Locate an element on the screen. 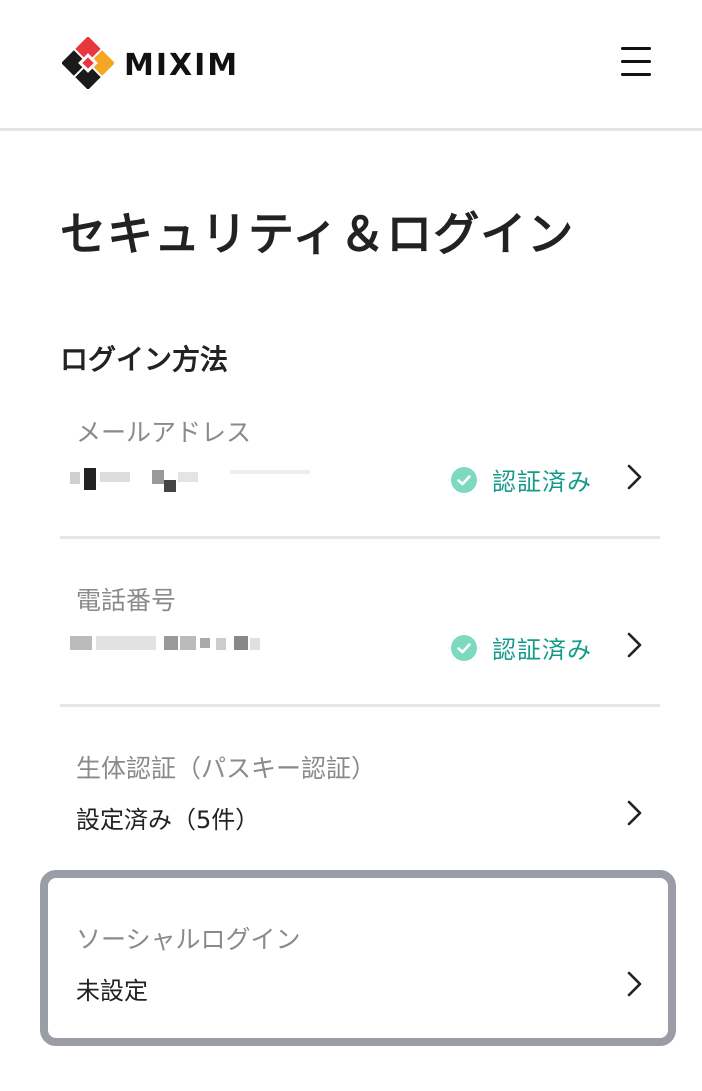 This screenshot has height=1091, width=702. passkey-value: 設定済み（5件） is located at coordinates (168, 820).